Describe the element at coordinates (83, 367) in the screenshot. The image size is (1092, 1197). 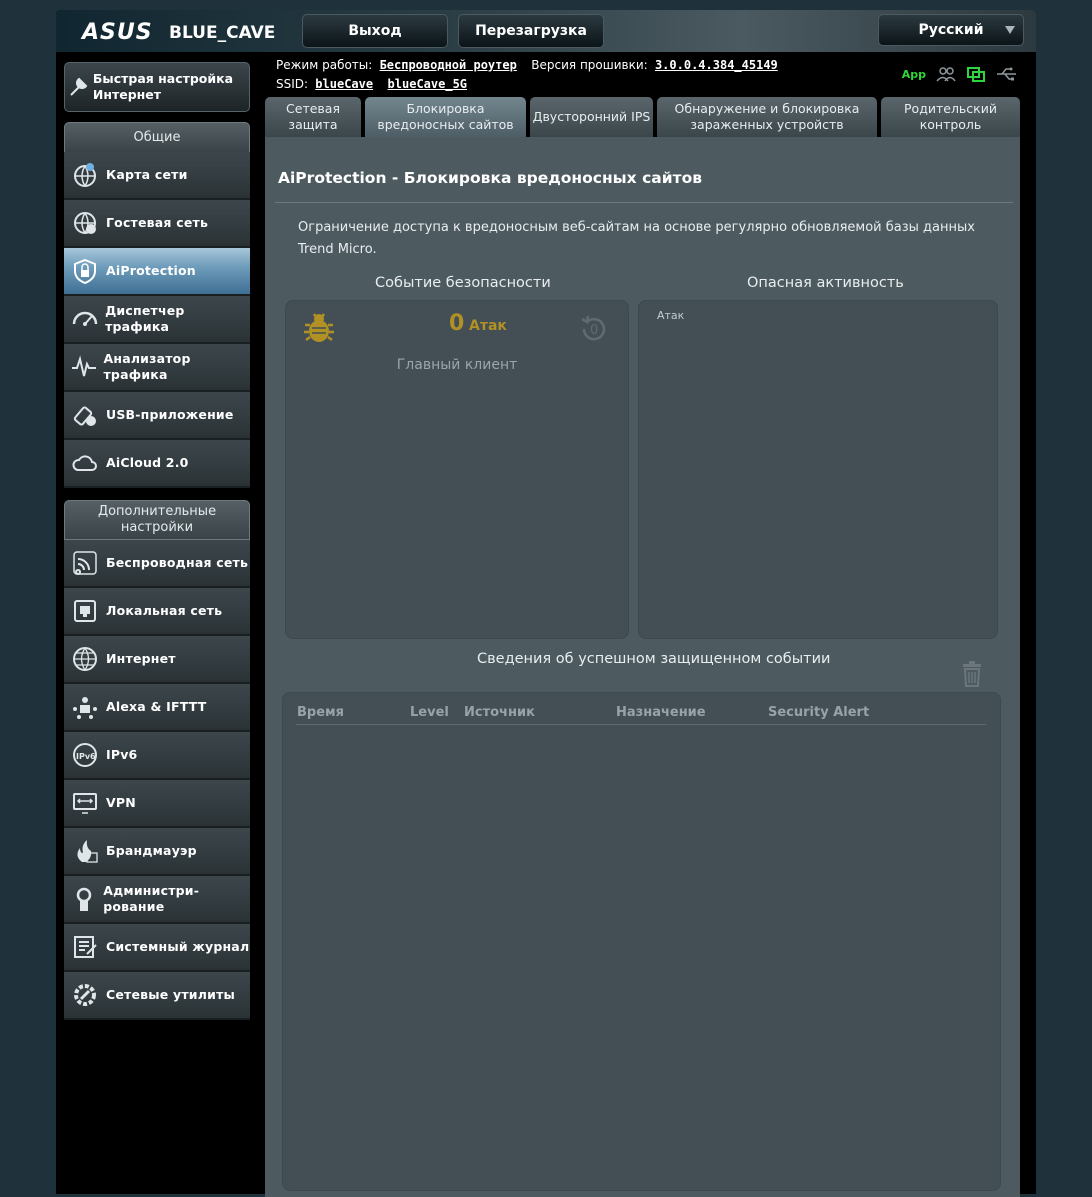
I see `pulse-icon` at that location.